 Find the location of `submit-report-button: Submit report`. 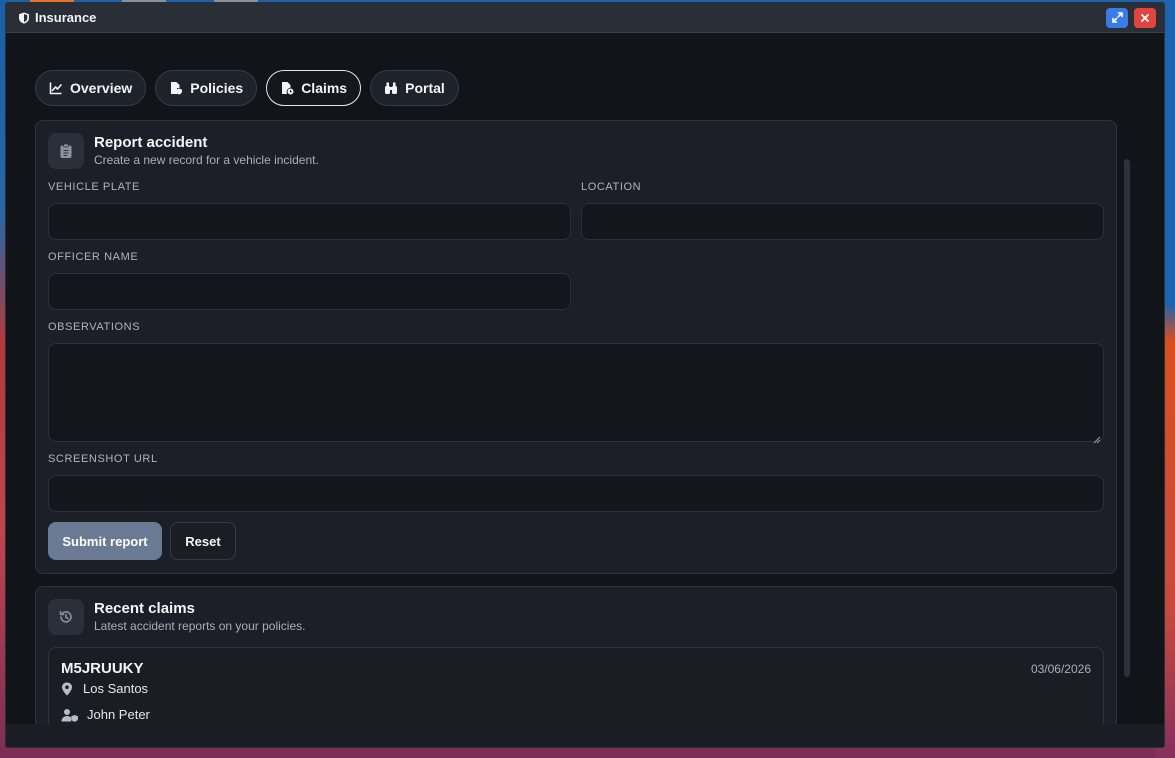

submit-report-button: Submit report is located at coordinates (105, 541).